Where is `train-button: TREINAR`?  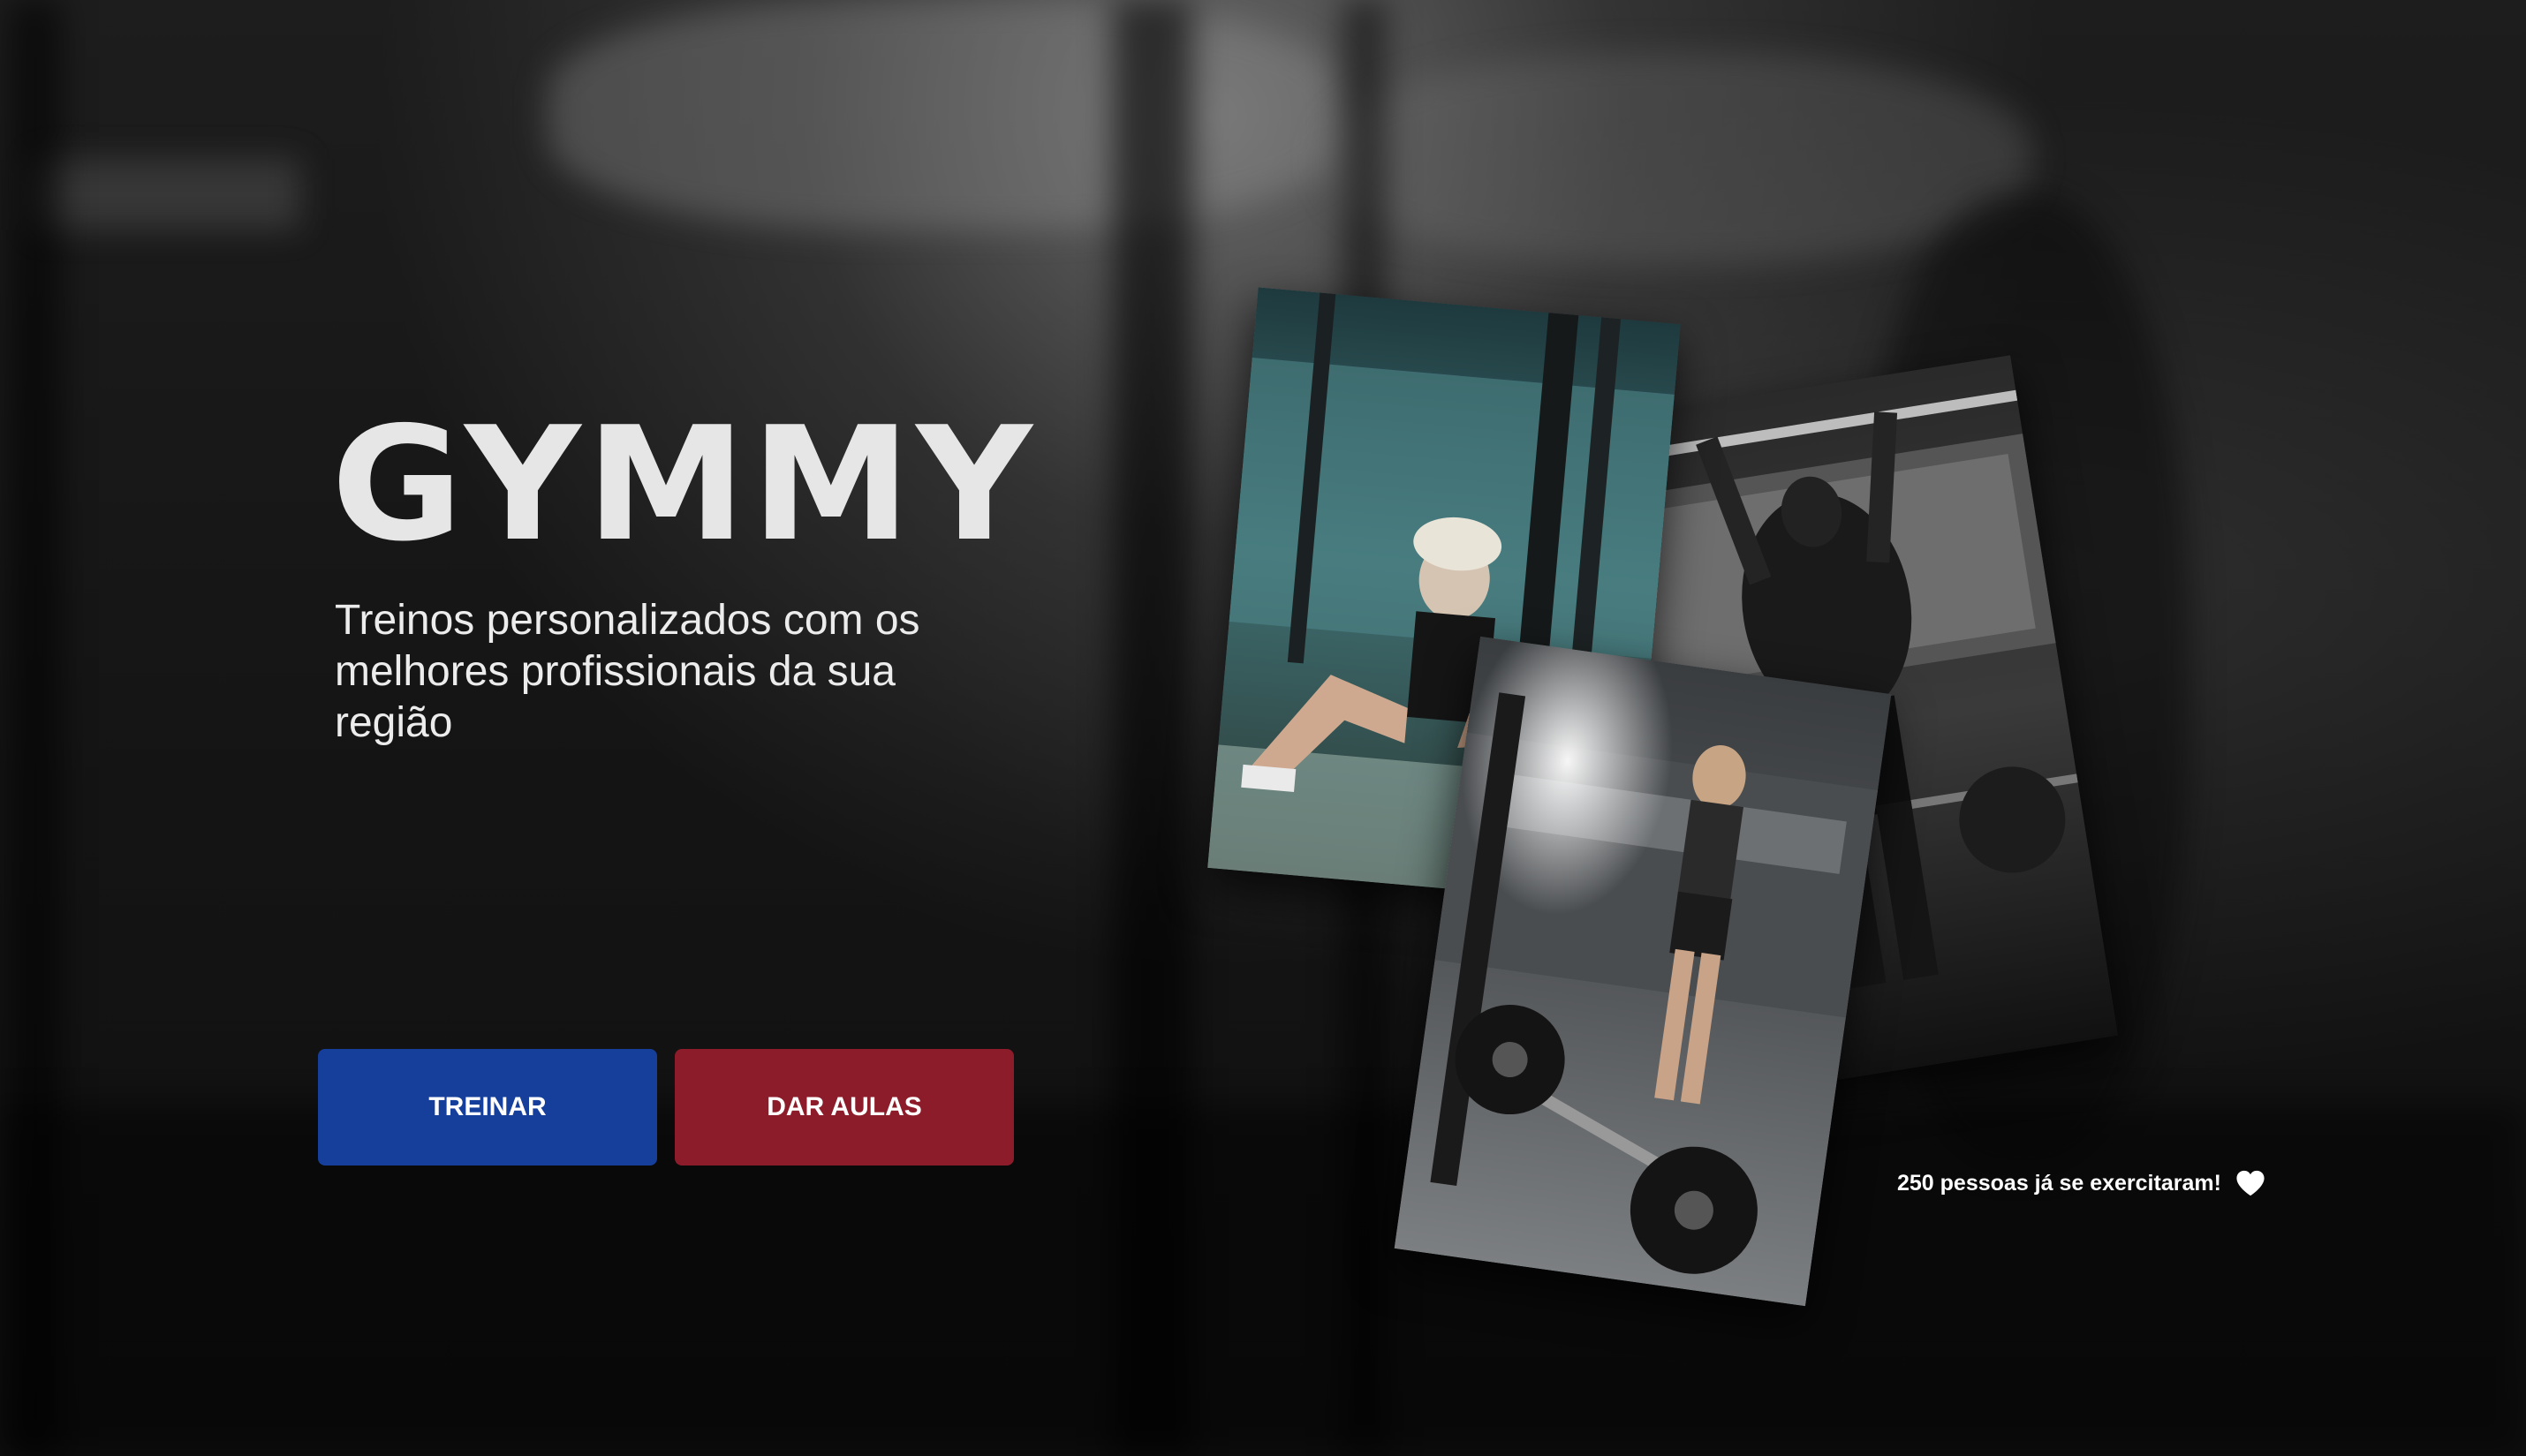
train-button: TREINAR is located at coordinates (488, 1107).